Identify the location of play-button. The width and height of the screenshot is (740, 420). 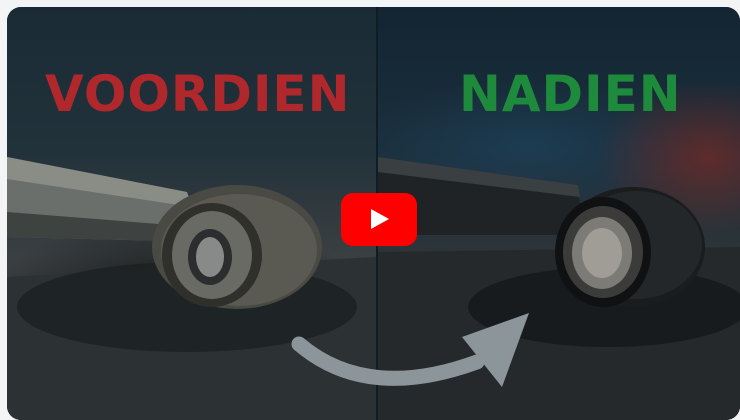
(379, 219).